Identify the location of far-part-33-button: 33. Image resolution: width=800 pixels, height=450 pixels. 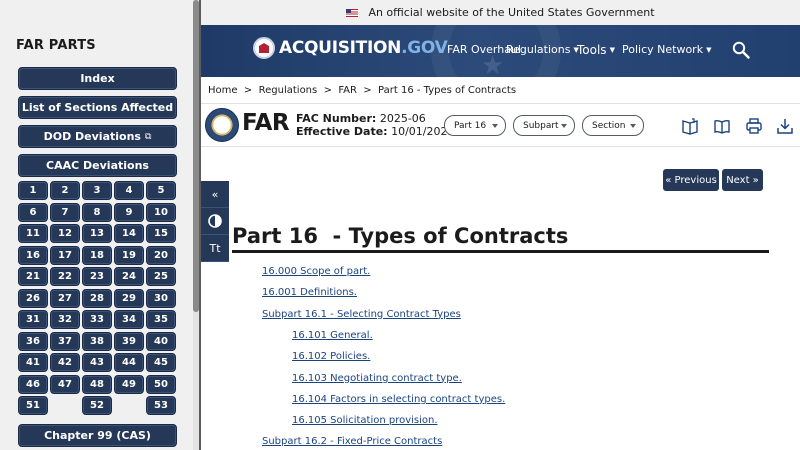
(97, 319).